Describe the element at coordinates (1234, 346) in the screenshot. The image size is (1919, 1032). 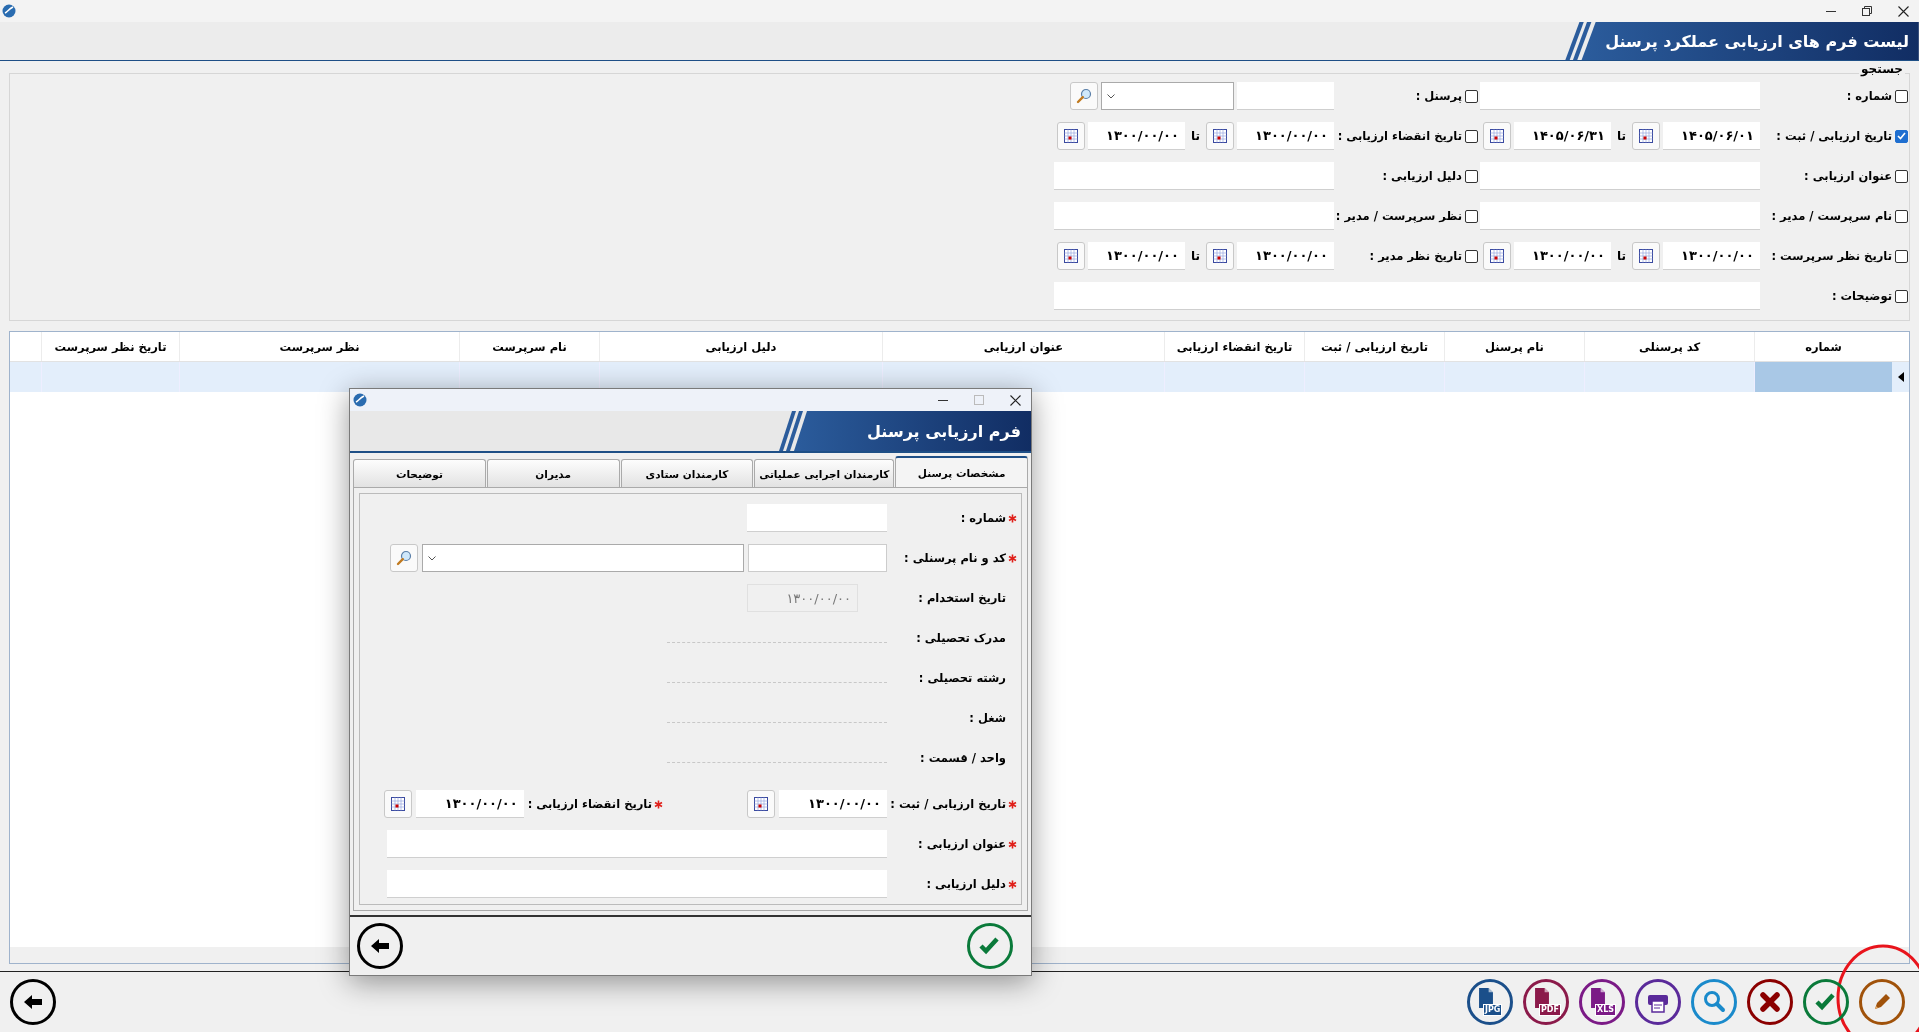
I see `column-header: تاریخ انقضاء ارزیابی` at that location.